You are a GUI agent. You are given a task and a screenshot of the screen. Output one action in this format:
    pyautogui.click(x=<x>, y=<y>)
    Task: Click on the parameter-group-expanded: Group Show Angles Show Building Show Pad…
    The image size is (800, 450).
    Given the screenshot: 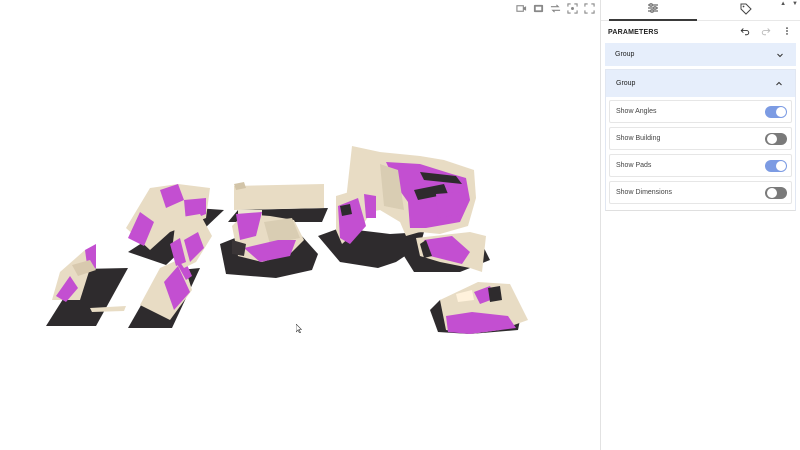 What is the action you would take?
    pyautogui.click(x=700, y=140)
    